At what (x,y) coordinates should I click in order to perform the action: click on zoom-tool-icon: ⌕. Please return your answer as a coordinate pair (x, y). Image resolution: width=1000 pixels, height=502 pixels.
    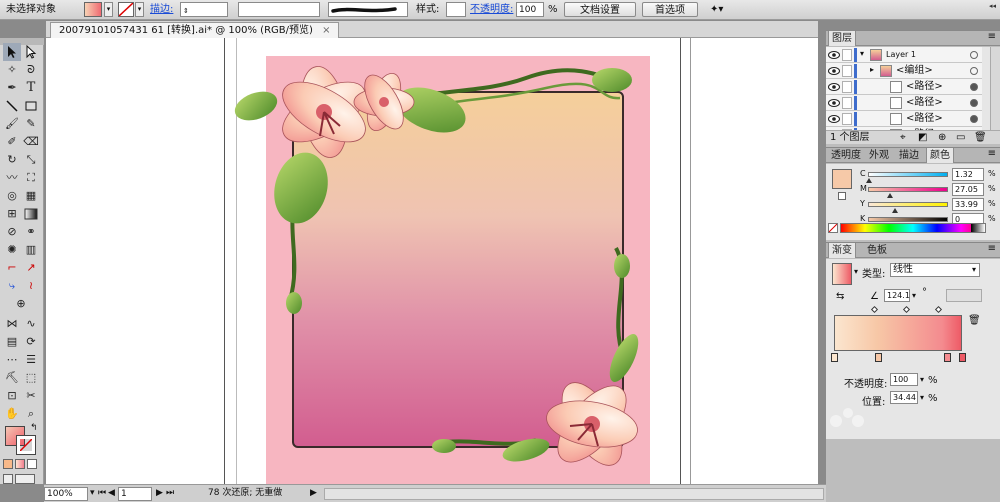
    Looking at the image, I should click on (31, 414).